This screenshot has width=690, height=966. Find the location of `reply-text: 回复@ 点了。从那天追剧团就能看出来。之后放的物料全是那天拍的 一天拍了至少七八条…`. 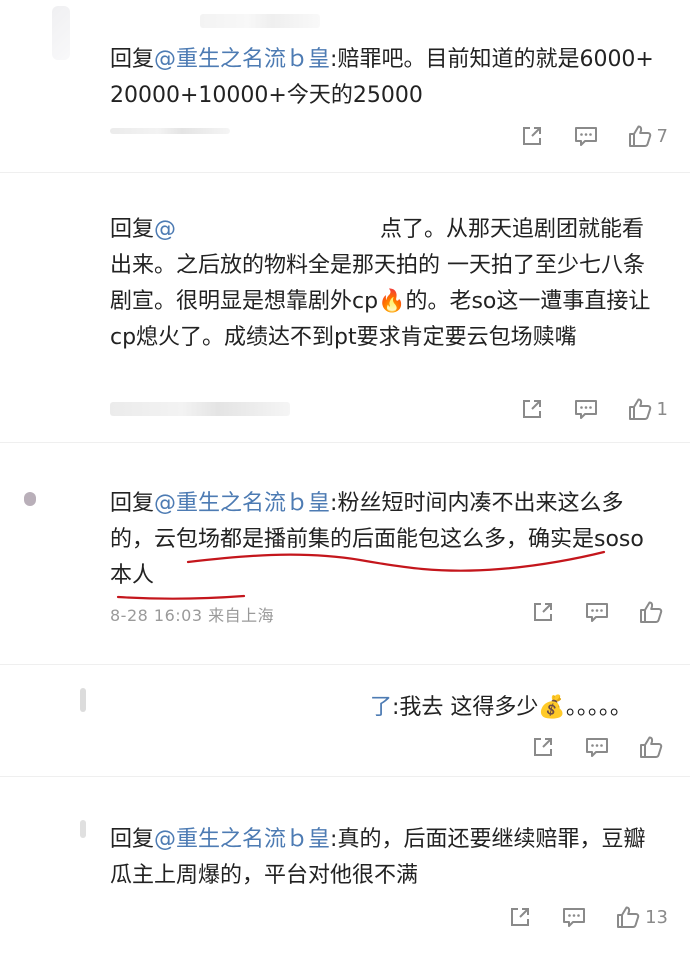

reply-text: 回复@ 点了。从那天追剧团就能看出来。之后放的物料全是那天拍的 一天拍了至少七八条… is located at coordinates (385, 284).